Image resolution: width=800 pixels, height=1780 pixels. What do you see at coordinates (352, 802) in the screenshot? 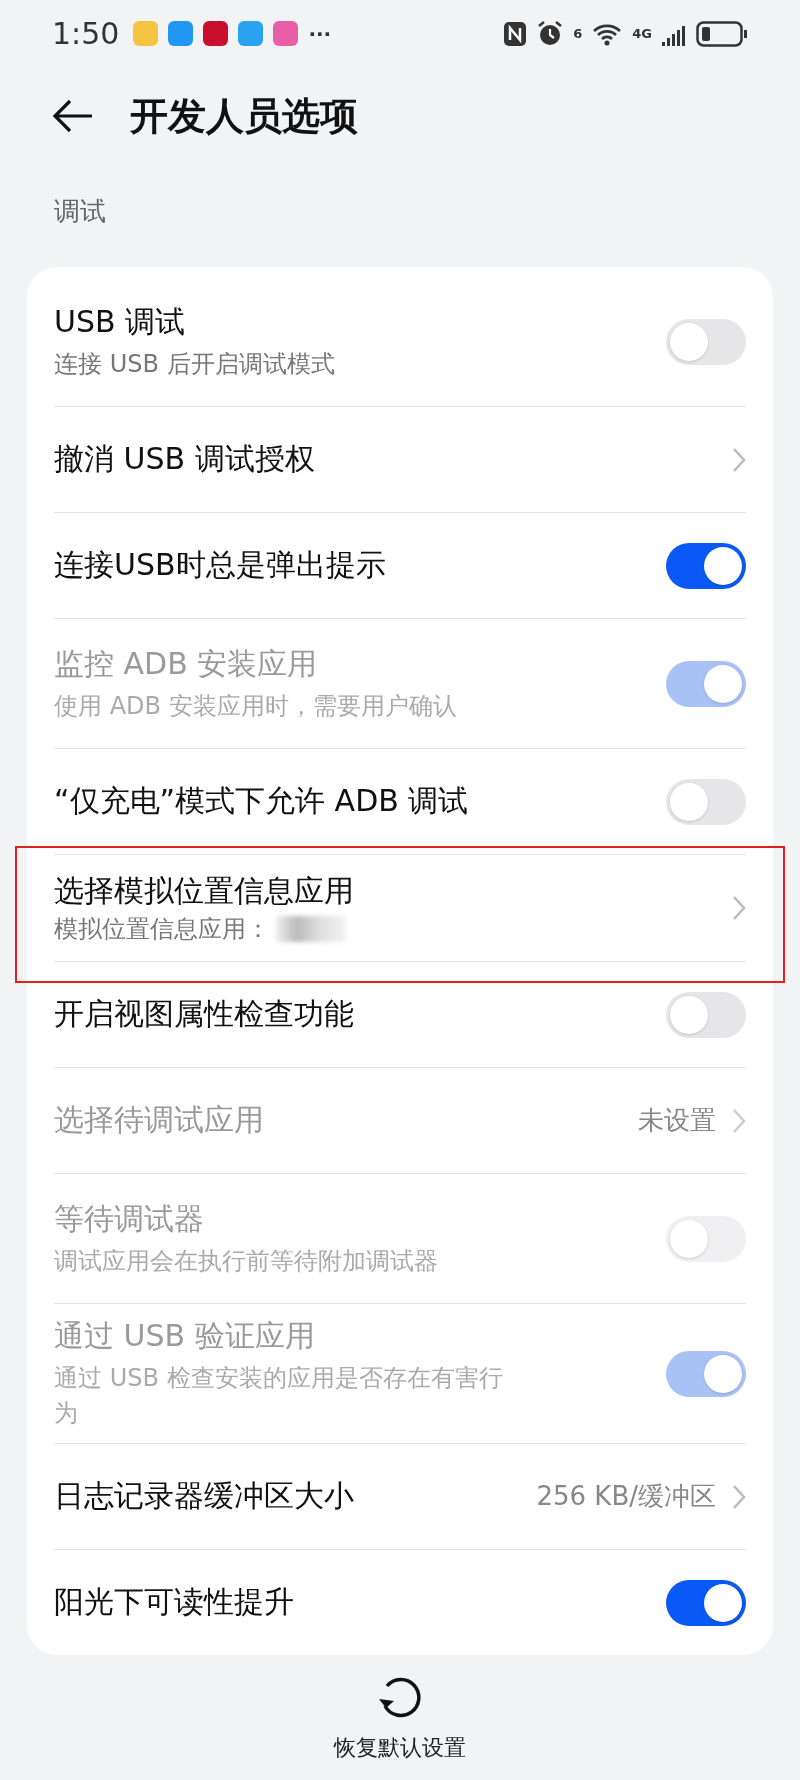
I see `setting-title: “仅充电”模式下允许 ADB 调试` at bounding box center [352, 802].